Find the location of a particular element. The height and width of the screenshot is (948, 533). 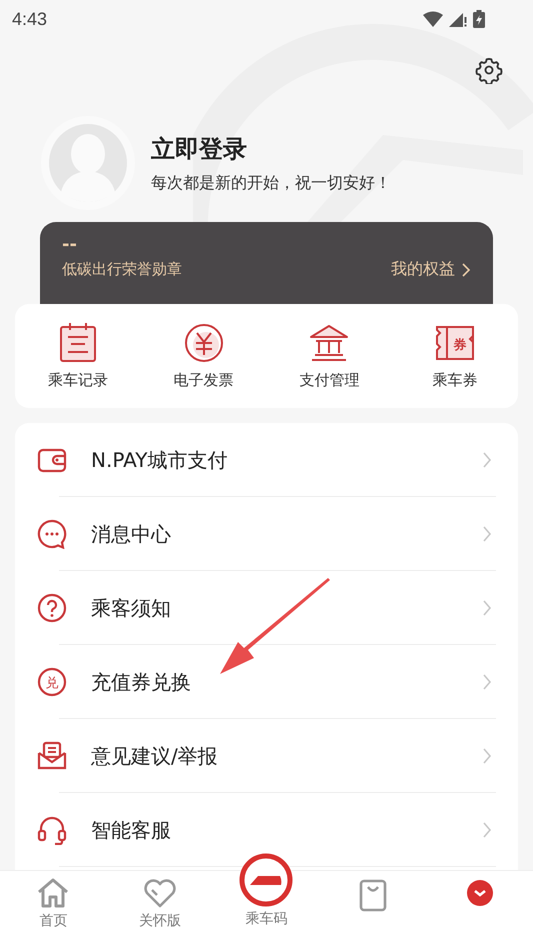

question-icon is located at coordinates (52, 608).